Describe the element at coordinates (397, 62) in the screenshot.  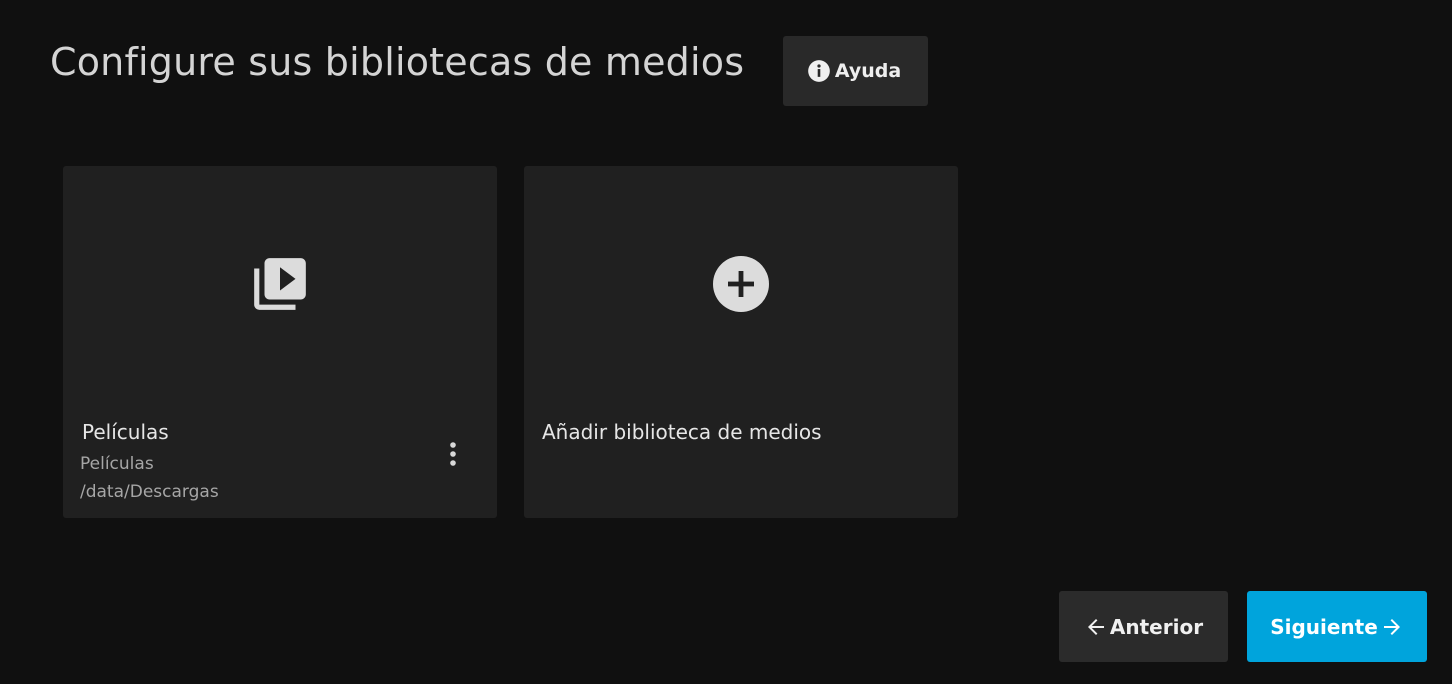
I see `page-title: Configure sus bibliotecas de medios` at that location.